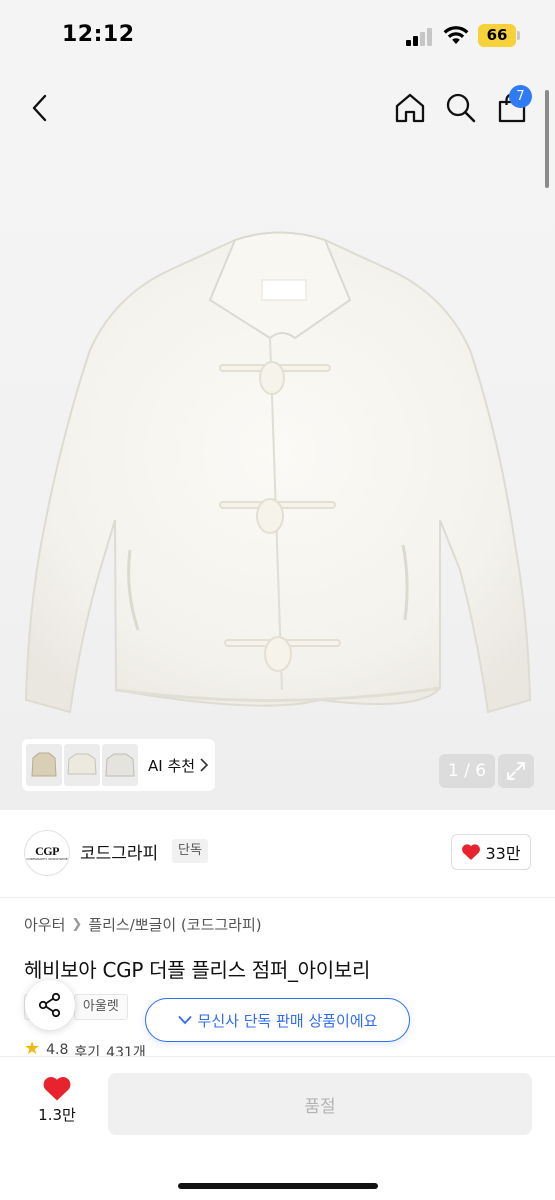 The height and width of the screenshot is (1200, 555). What do you see at coordinates (174, 924) in the screenshot?
I see `breadcrumb-item: 플리스/뽀글이 (코드그라피)` at bounding box center [174, 924].